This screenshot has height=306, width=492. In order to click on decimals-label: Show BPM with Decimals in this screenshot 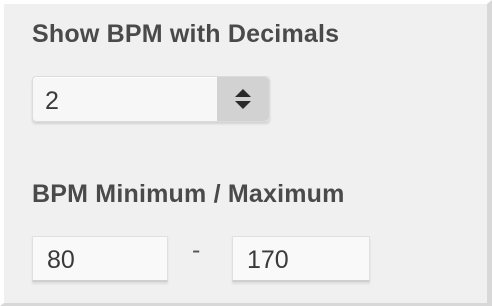, I will do `click(186, 34)`.